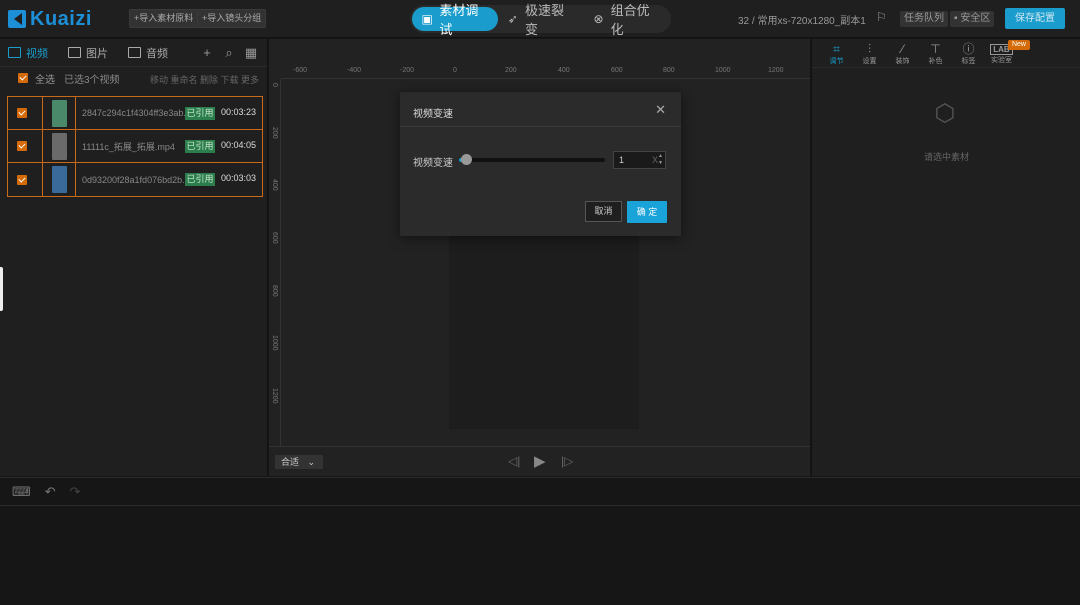  I want to click on play-icon: ▶, so click(540, 461).